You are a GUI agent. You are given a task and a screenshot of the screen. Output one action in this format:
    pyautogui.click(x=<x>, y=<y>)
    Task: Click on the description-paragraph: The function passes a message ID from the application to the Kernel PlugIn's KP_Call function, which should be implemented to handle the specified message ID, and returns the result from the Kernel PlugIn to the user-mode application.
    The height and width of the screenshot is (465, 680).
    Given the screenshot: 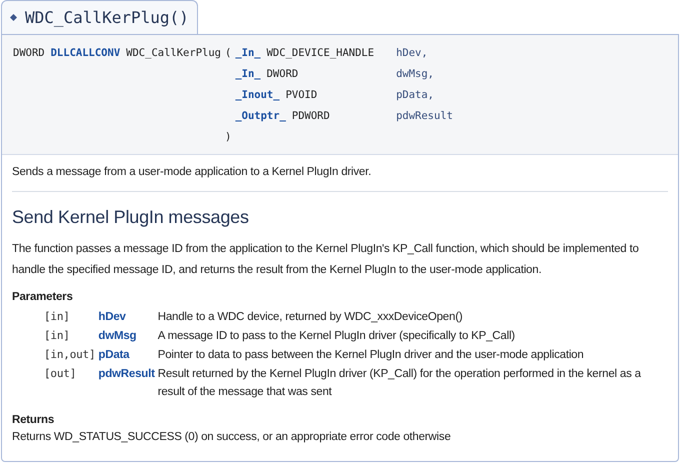 What is the action you would take?
    pyautogui.click(x=326, y=260)
    